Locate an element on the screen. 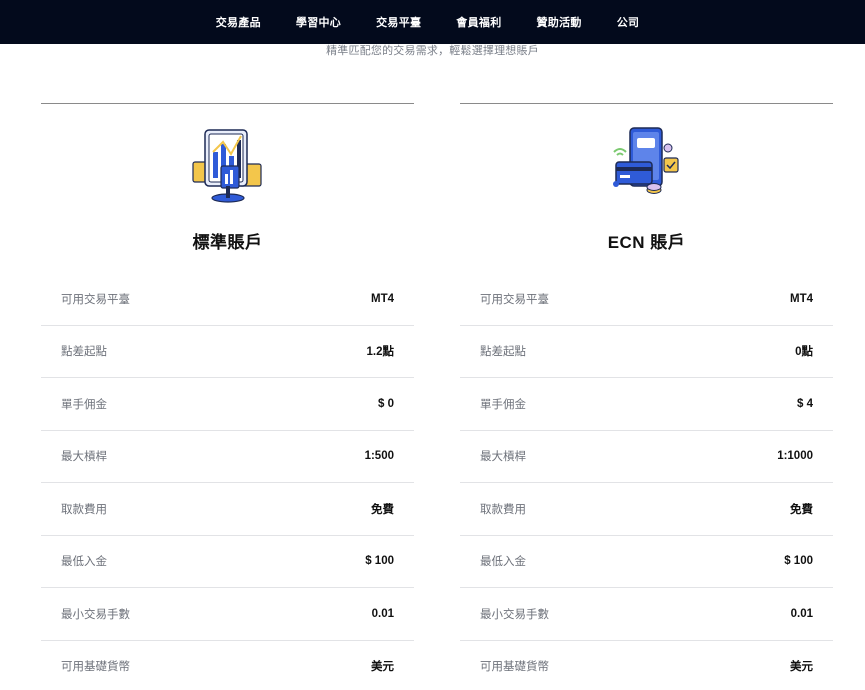 The image size is (865, 690). spec-value: $ 4 is located at coordinates (805, 403).